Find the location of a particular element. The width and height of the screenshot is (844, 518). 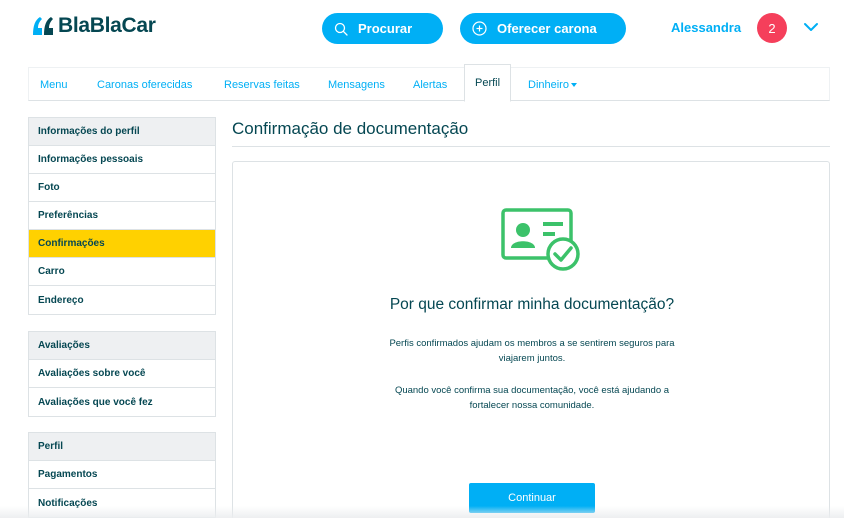

card-text-1-line-2: viajarem juntos. is located at coordinates (532, 358).